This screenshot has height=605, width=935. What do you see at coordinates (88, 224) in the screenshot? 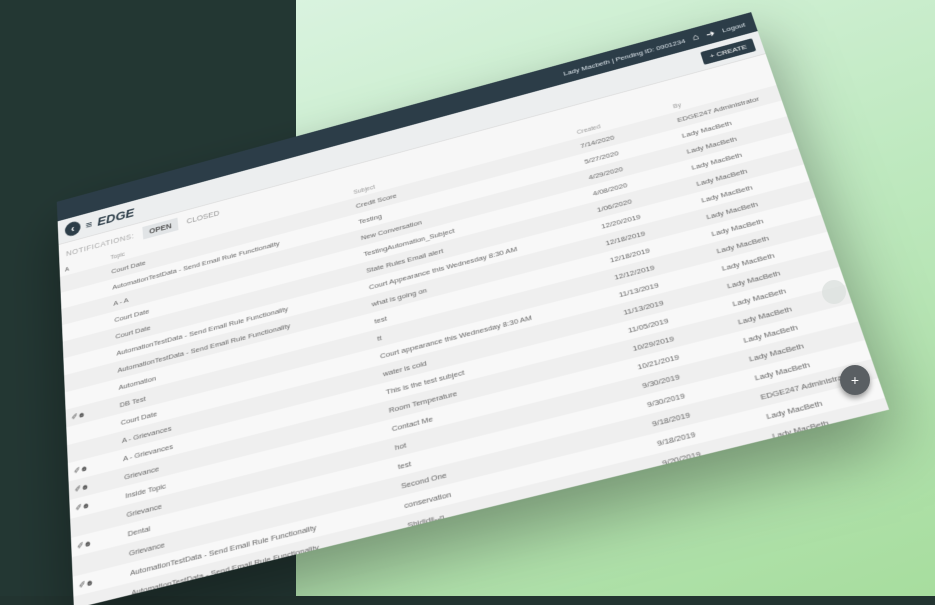
I see `hamburger-icon: ≡` at bounding box center [88, 224].